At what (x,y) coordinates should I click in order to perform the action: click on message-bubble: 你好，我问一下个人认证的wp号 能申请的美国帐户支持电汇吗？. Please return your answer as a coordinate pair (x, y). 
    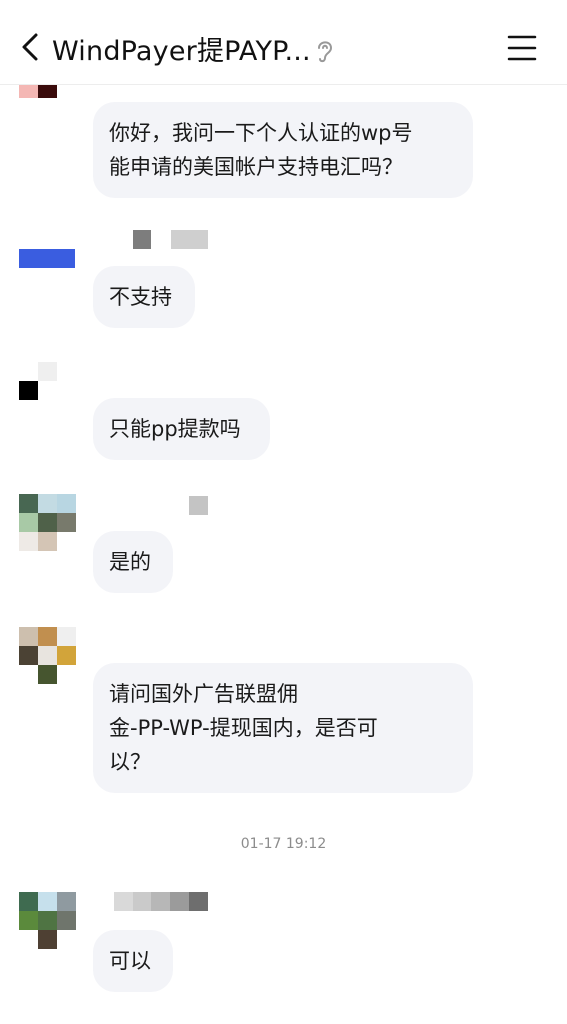
    Looking at the image, I should click on (283, 150).